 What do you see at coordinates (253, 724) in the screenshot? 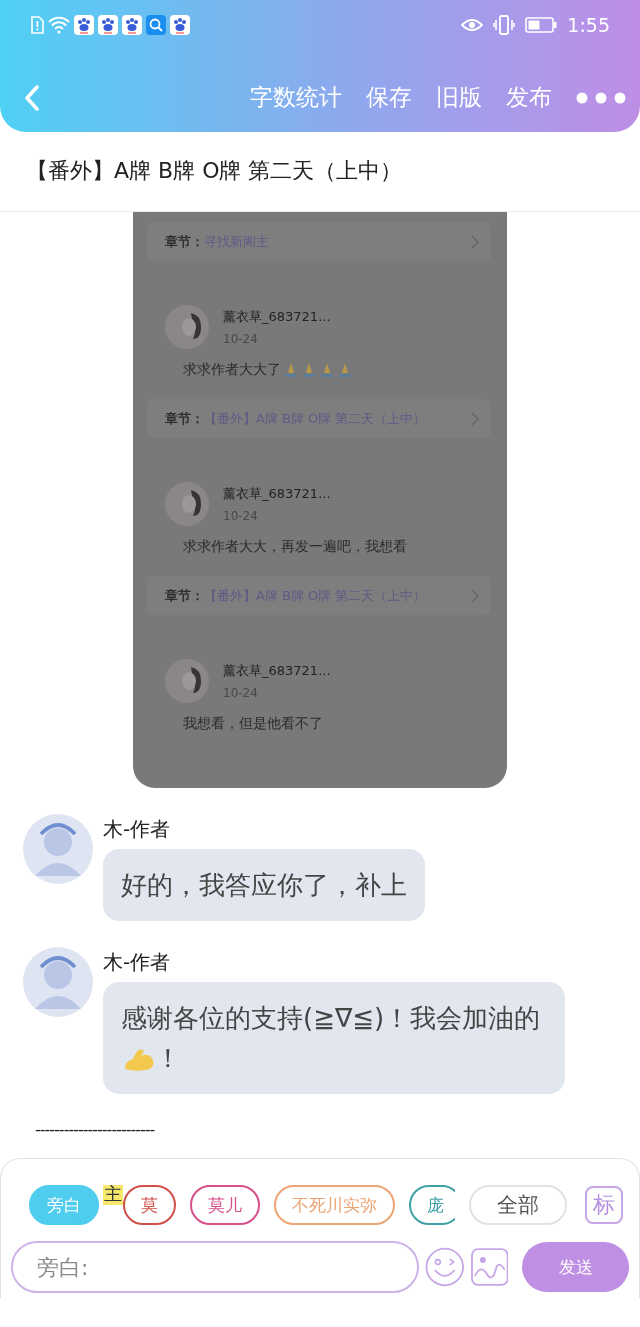
I see `comment-text: 我想看，但是他看不了` at bounding box center [253, 724].